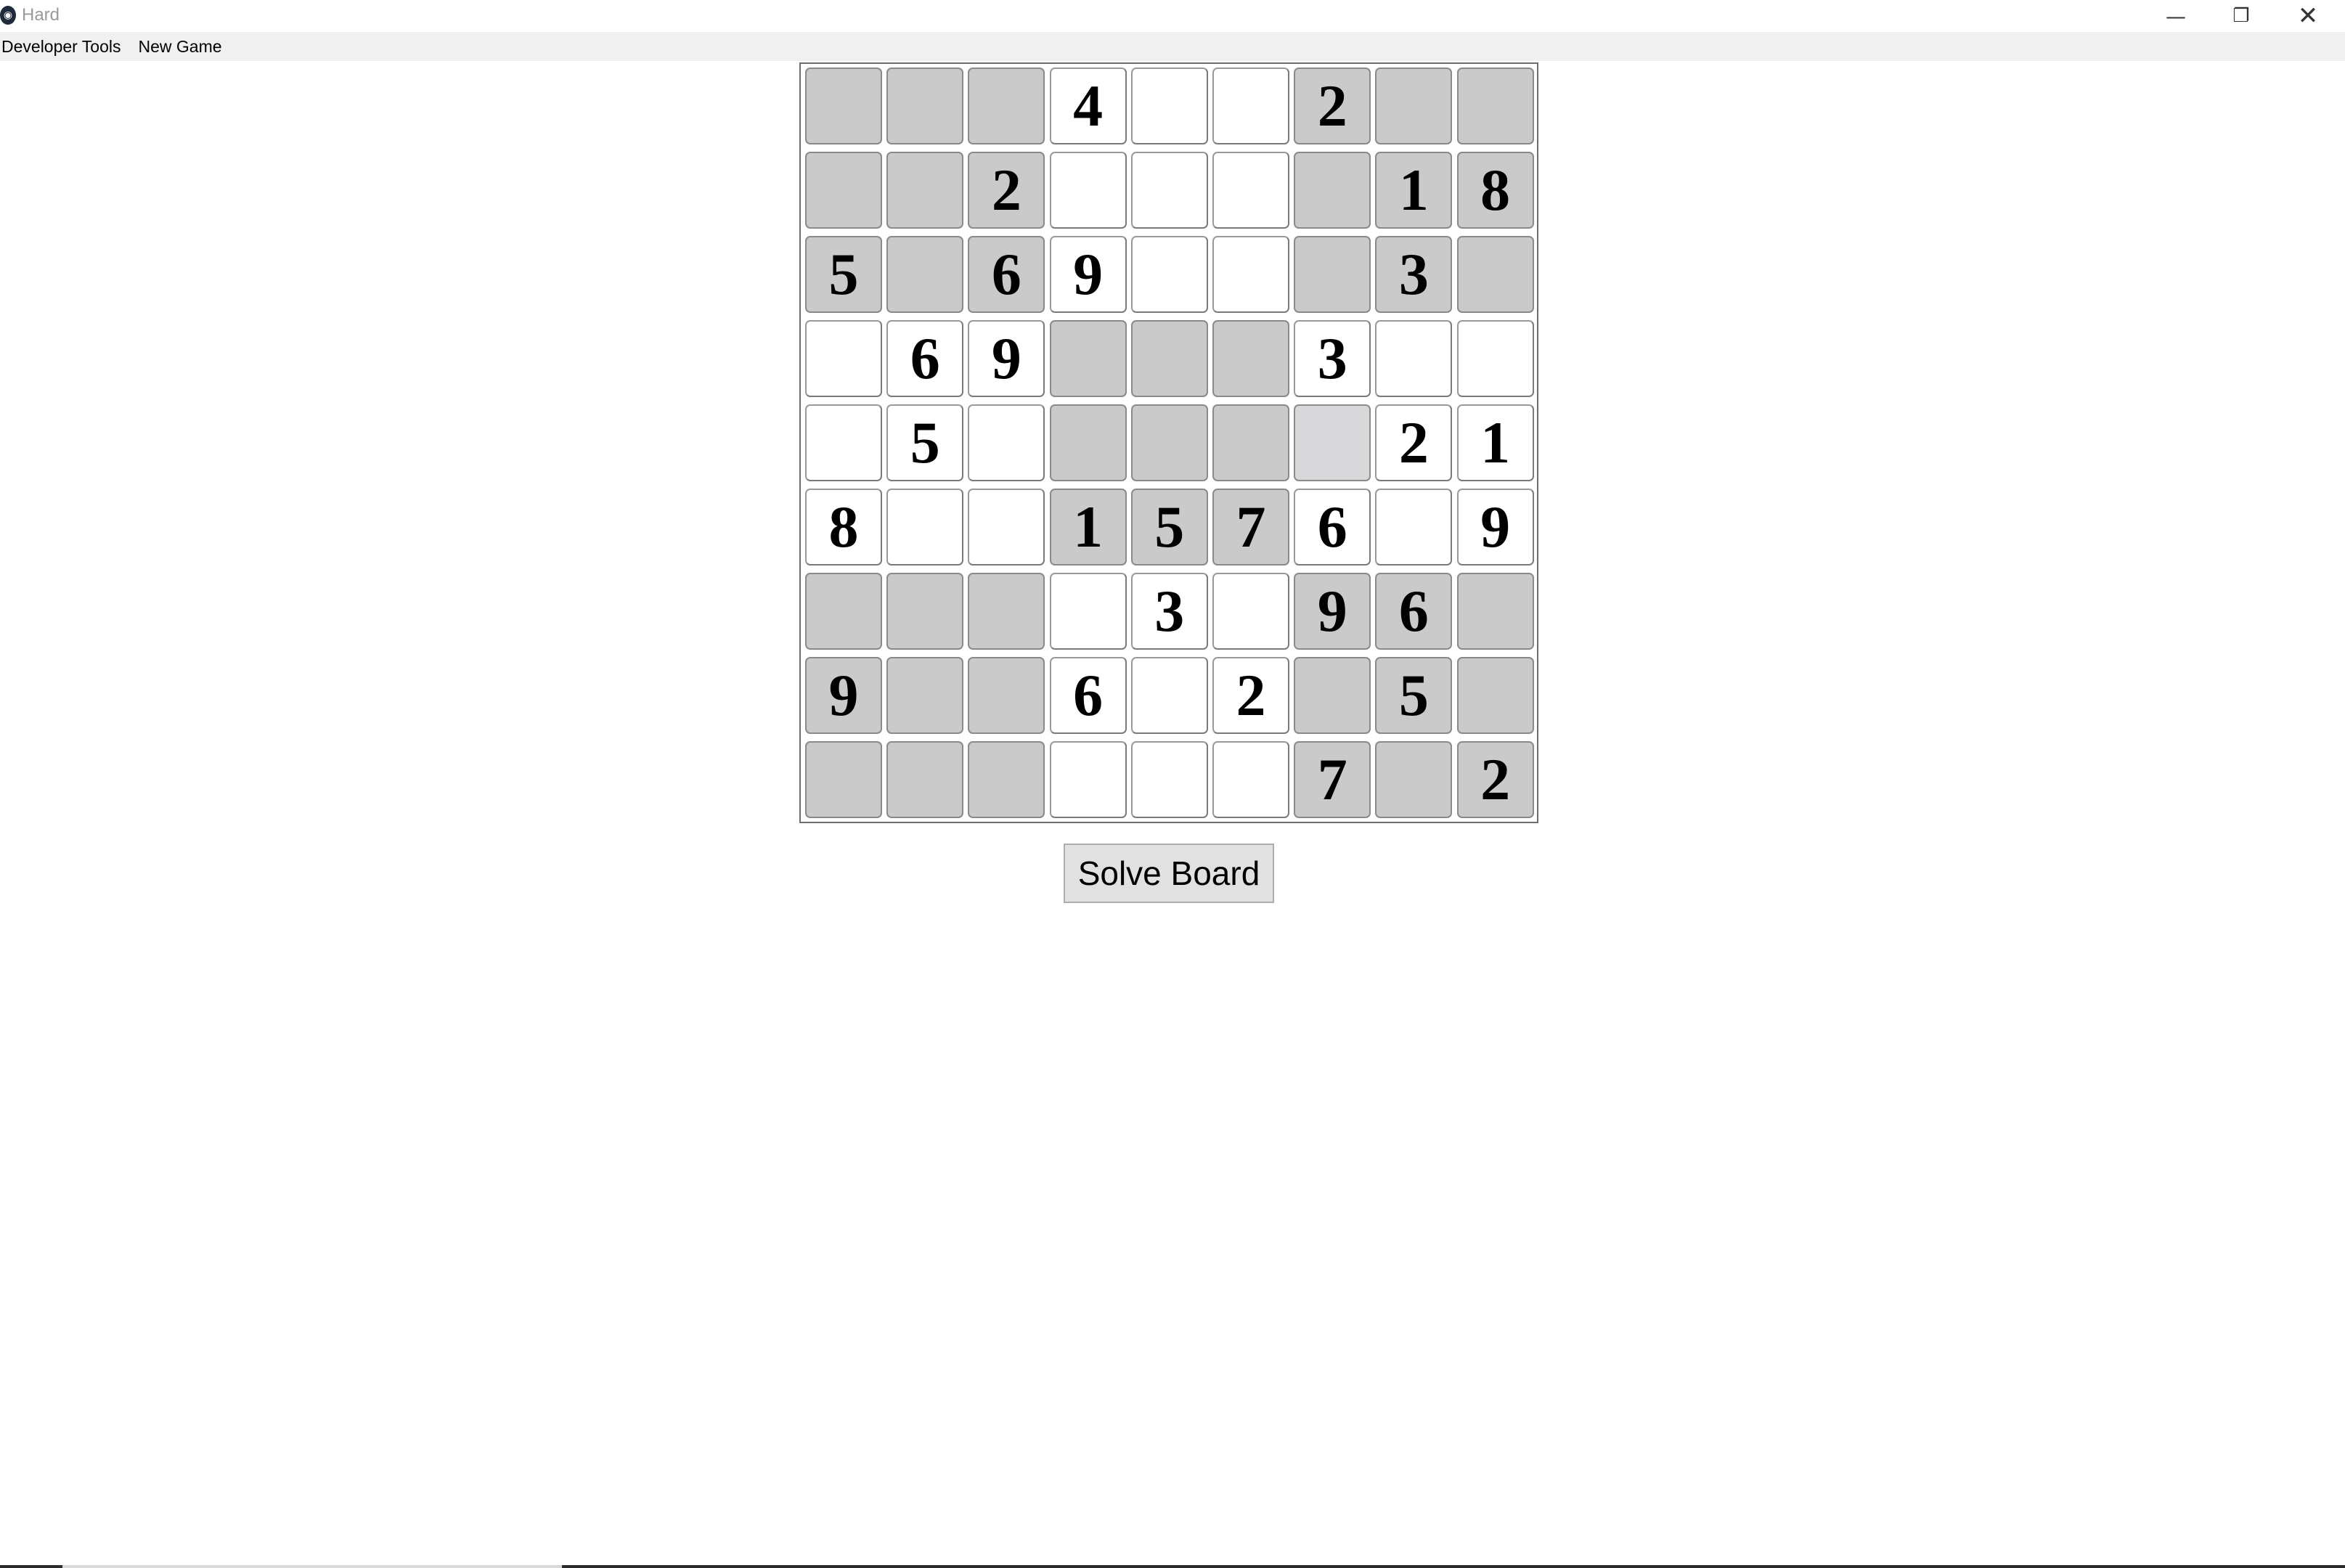 Image resolution: width=2345 pixels, height=1568 pixels. What do you see at coordinates (1088, 106) in the screenshot?
I see `sudoku-cell: 4` at bounding box center [1088, 106].